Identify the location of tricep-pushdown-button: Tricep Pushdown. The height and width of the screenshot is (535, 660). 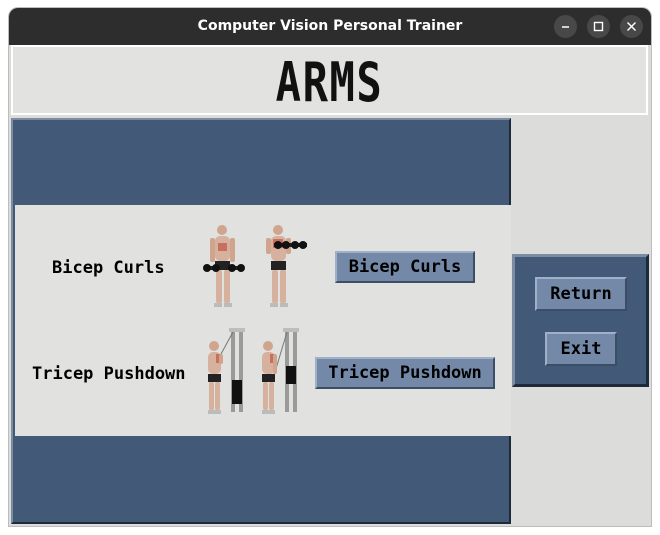
(405, 373).